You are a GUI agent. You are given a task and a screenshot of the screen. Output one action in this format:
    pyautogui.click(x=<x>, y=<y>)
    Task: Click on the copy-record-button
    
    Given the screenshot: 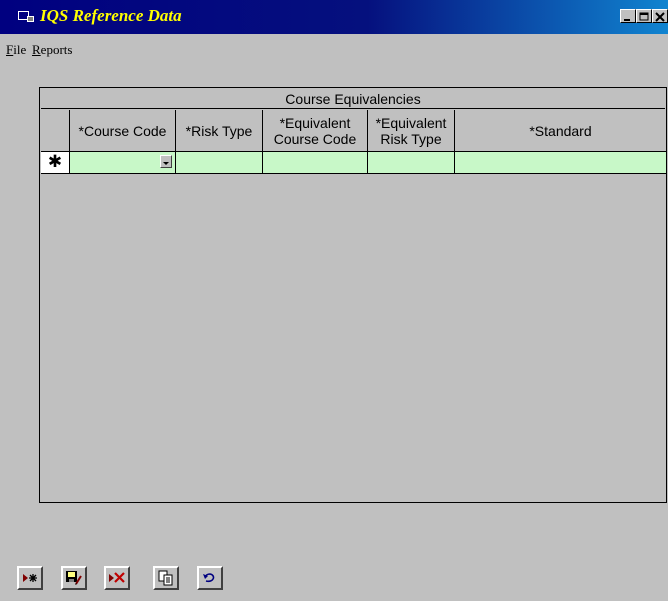 What is the action you would take?
    pyautogui.click(x=166, y=578)
    